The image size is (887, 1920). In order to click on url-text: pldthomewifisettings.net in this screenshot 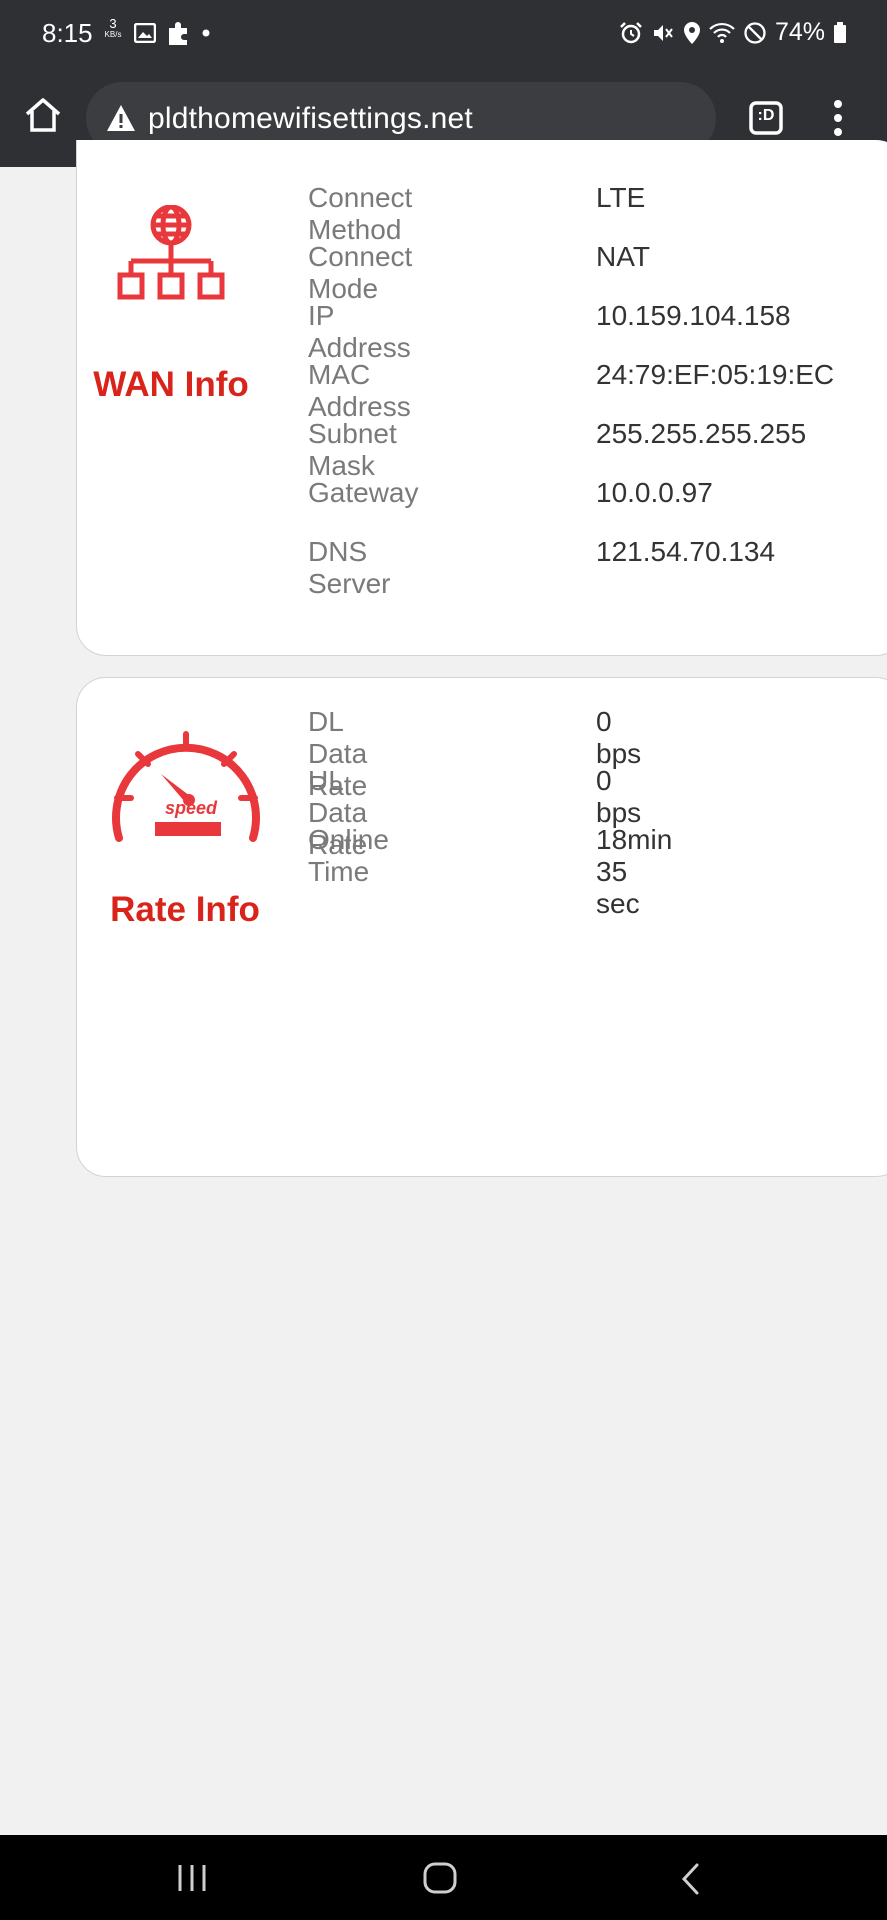, I will do `click(310, 119)`.